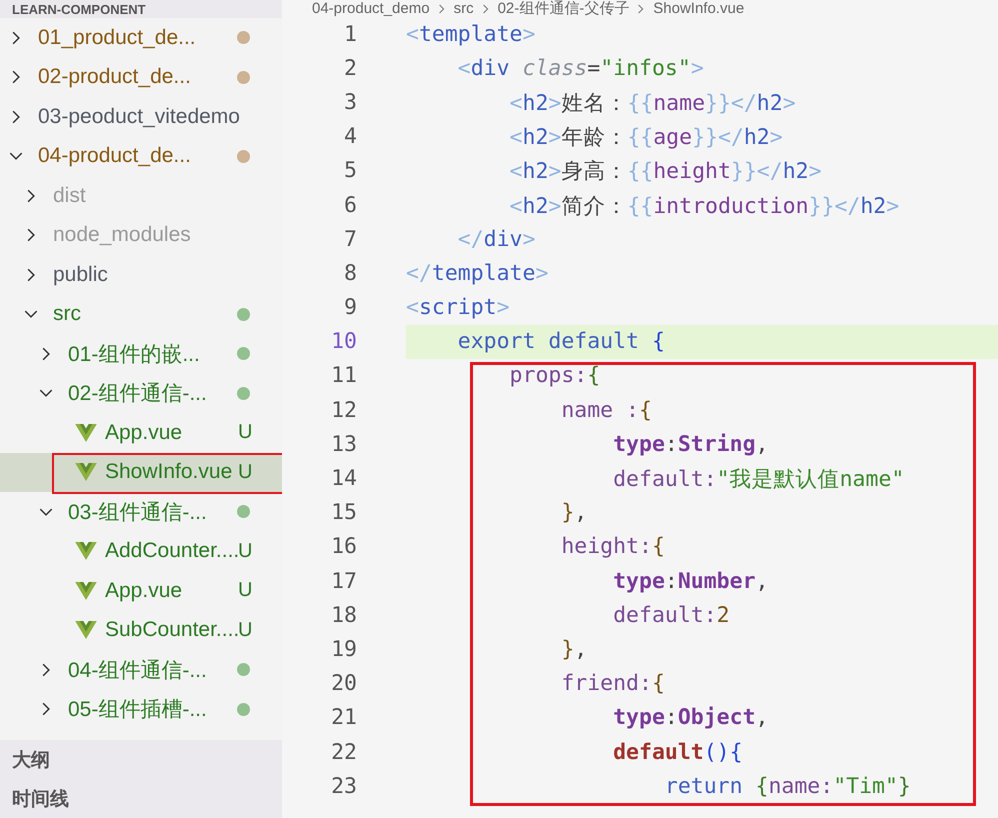  Describe the element at coordinates (343, 444) in the screenshot. I see `line-number: 13` at that location.